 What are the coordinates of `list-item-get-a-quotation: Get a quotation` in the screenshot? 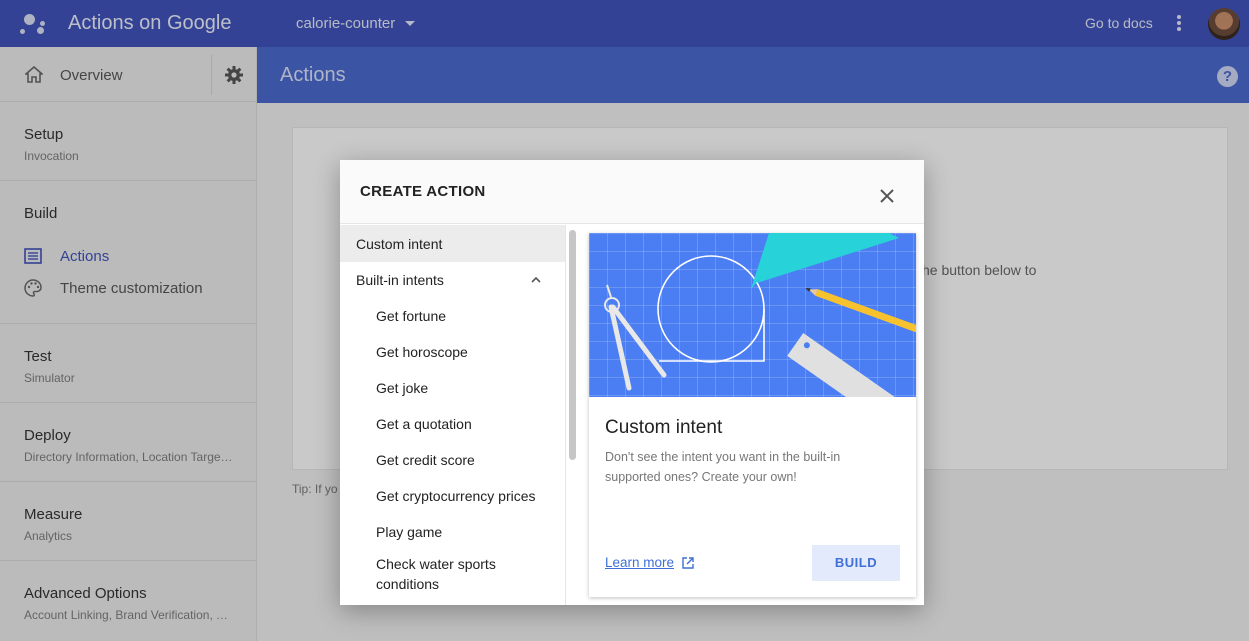 It's located at (452, 424).